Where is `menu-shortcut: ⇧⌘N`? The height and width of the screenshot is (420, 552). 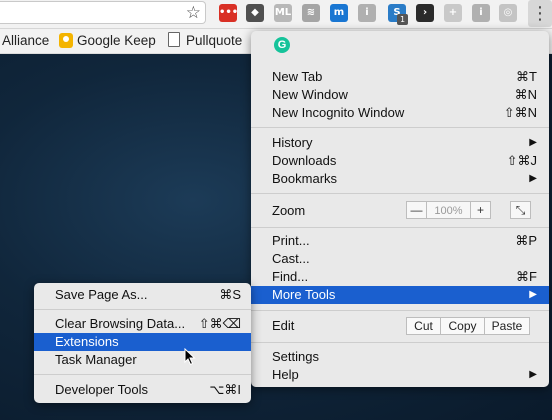
menu-shortcut: ⇧⌘N is located at coordinates (520, 112).